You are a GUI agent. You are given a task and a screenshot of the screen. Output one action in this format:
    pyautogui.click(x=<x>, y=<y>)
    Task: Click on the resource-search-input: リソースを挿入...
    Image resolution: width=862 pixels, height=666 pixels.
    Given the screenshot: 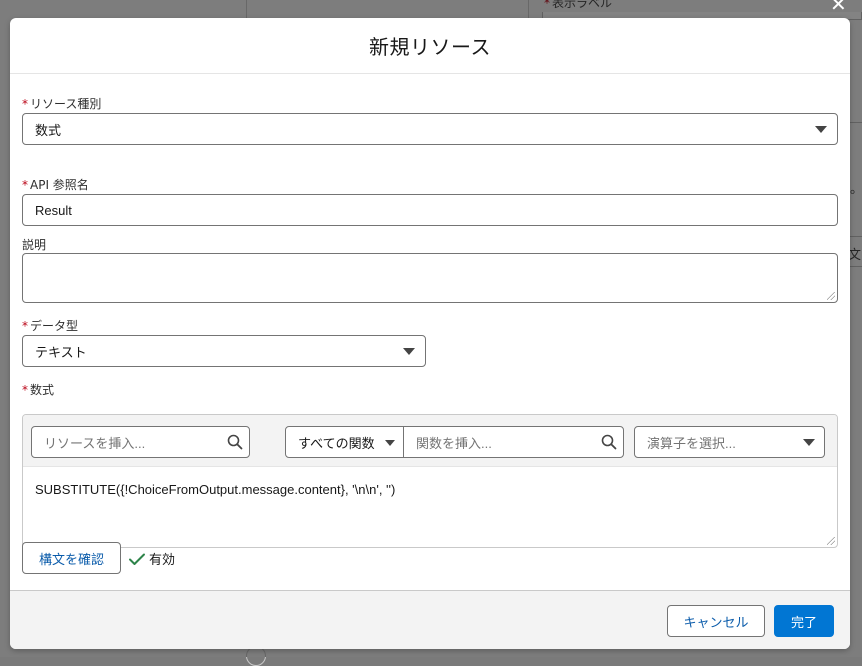 What is the action you would take?
    pyautogui.click(x=140, y=442)
    